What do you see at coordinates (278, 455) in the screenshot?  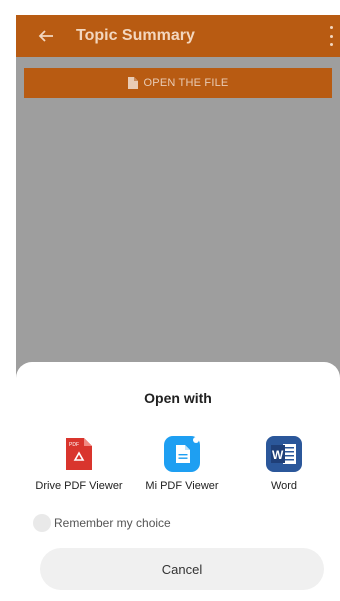 I see `svg-text: W` at bounding box center [278, 455].